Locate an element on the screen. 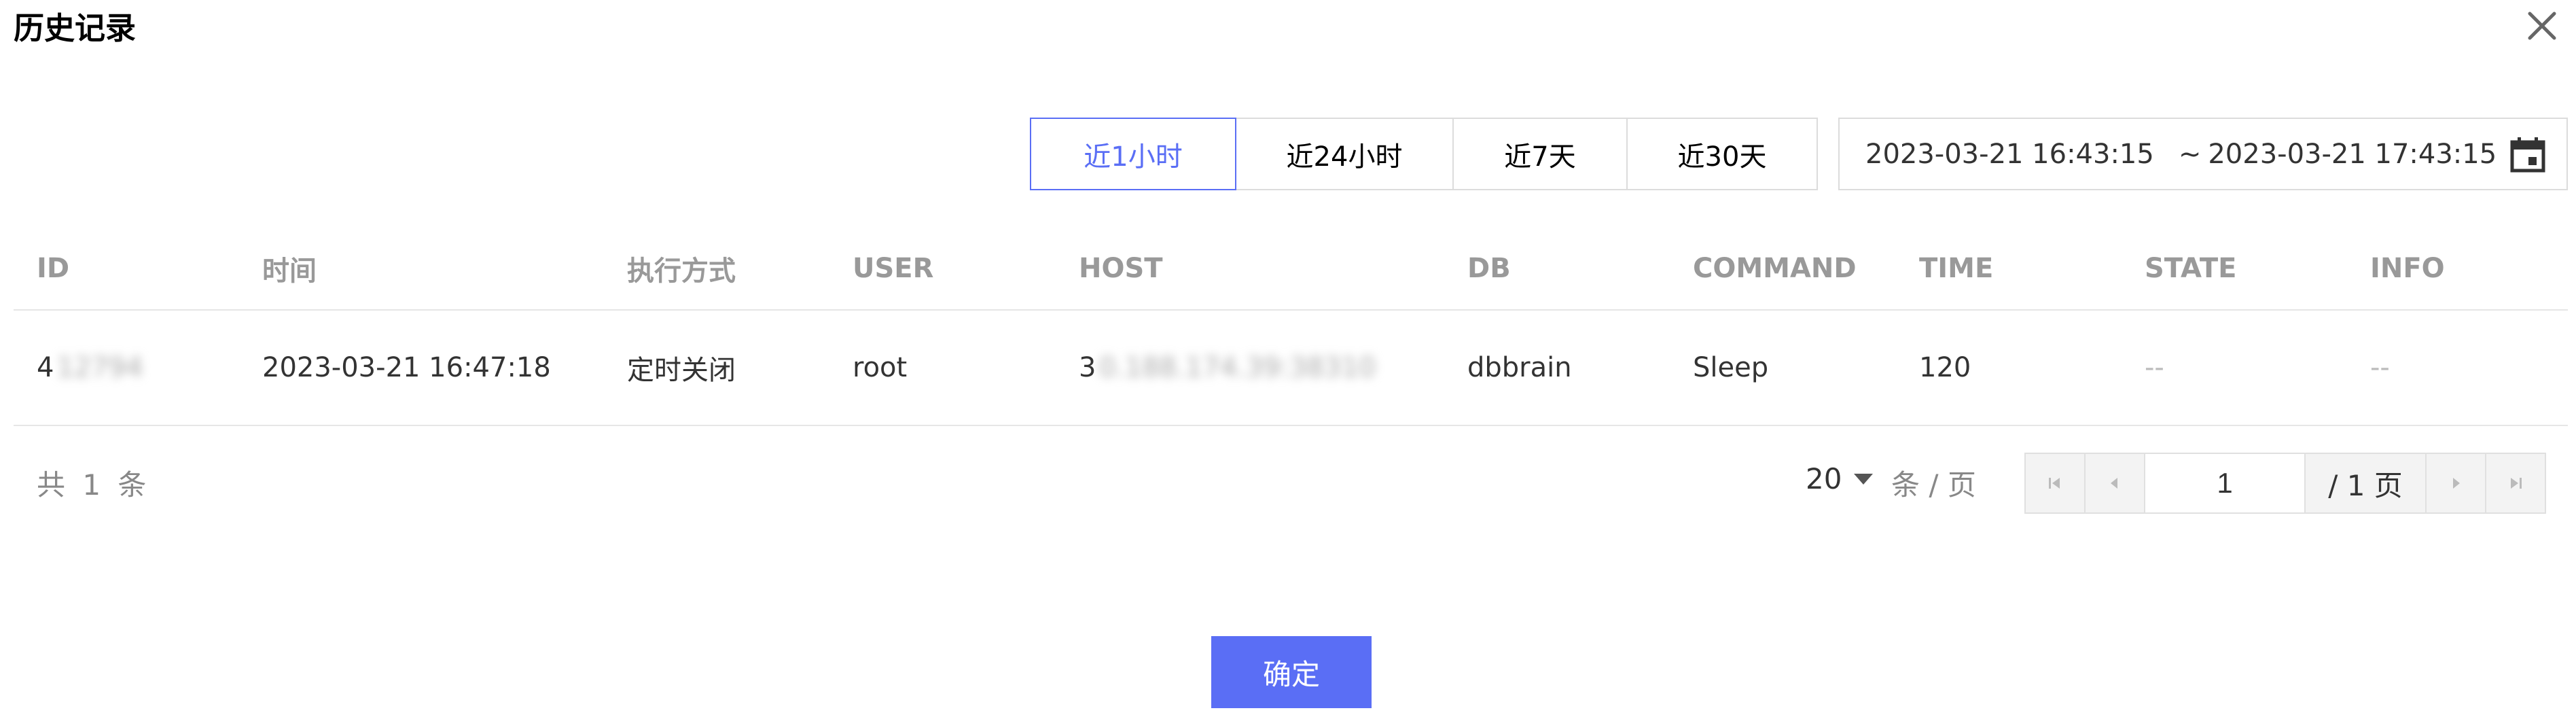 Image resolution: width=2576 pixels, height=717 pixels. header-user: USER is located at coordinates (894, 268).